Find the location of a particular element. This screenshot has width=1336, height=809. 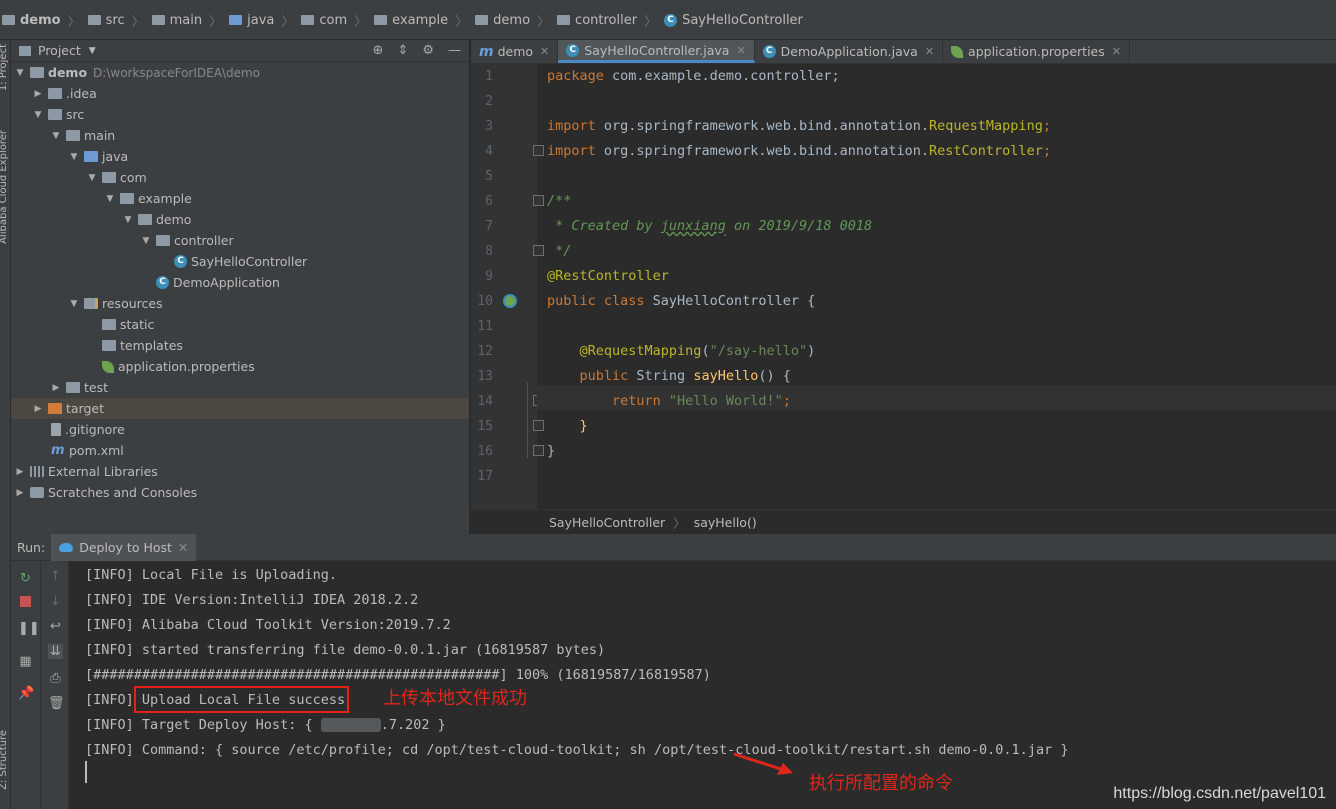

project-tool-tab: 1: Project is located at coordinates (4, 67).